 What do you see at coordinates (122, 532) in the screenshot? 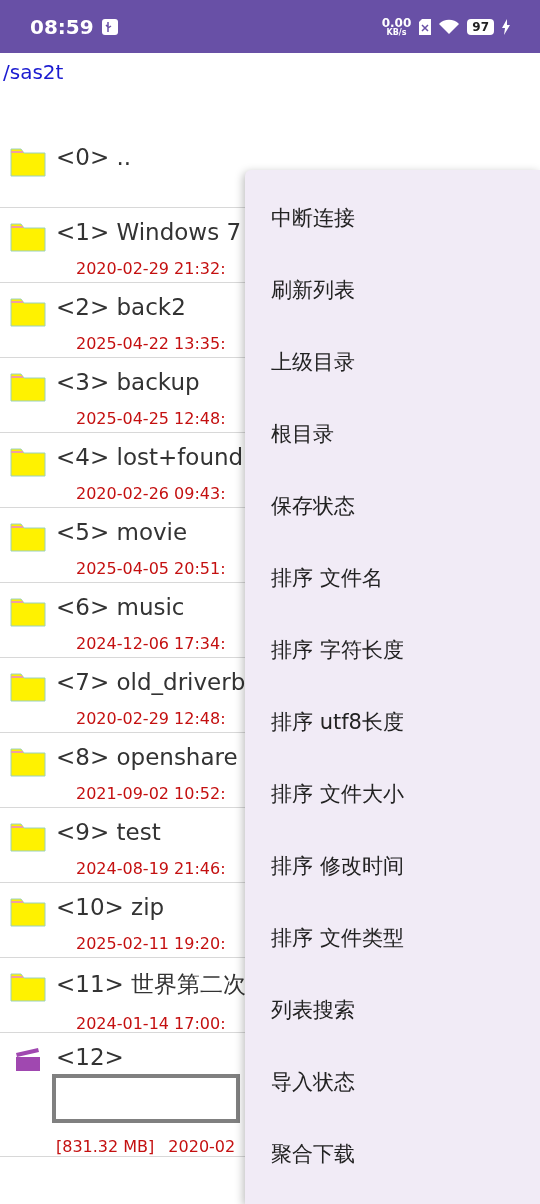
I see `file-name: <5> movie` at bounding box center [122, 532].